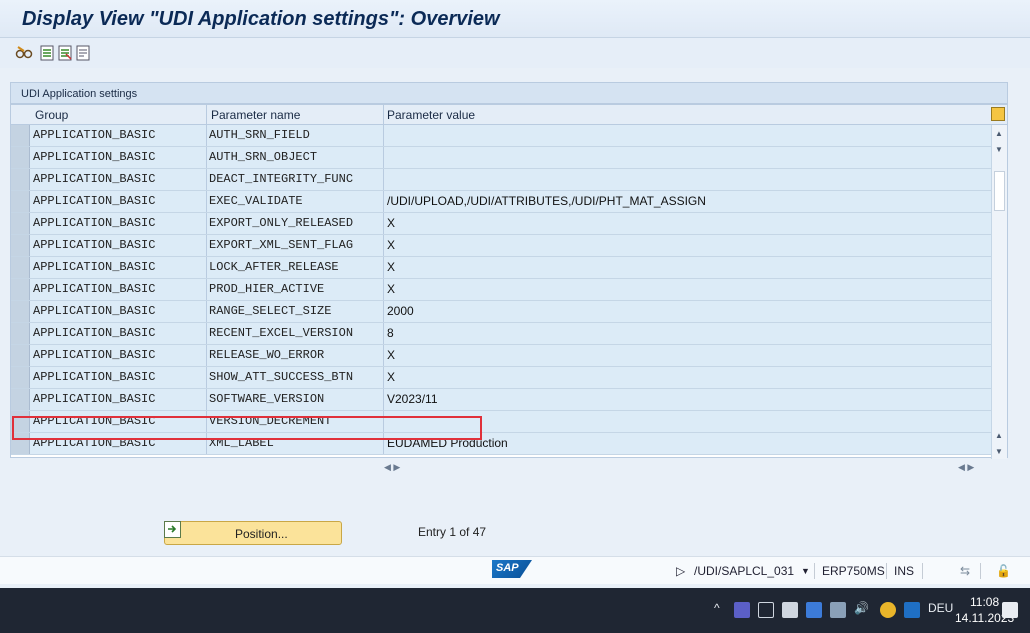 The image size is (1030, 633). I want to click on cell-parameter-name: EXPORT_XML_SENT_FLAG, so click(281, 245).